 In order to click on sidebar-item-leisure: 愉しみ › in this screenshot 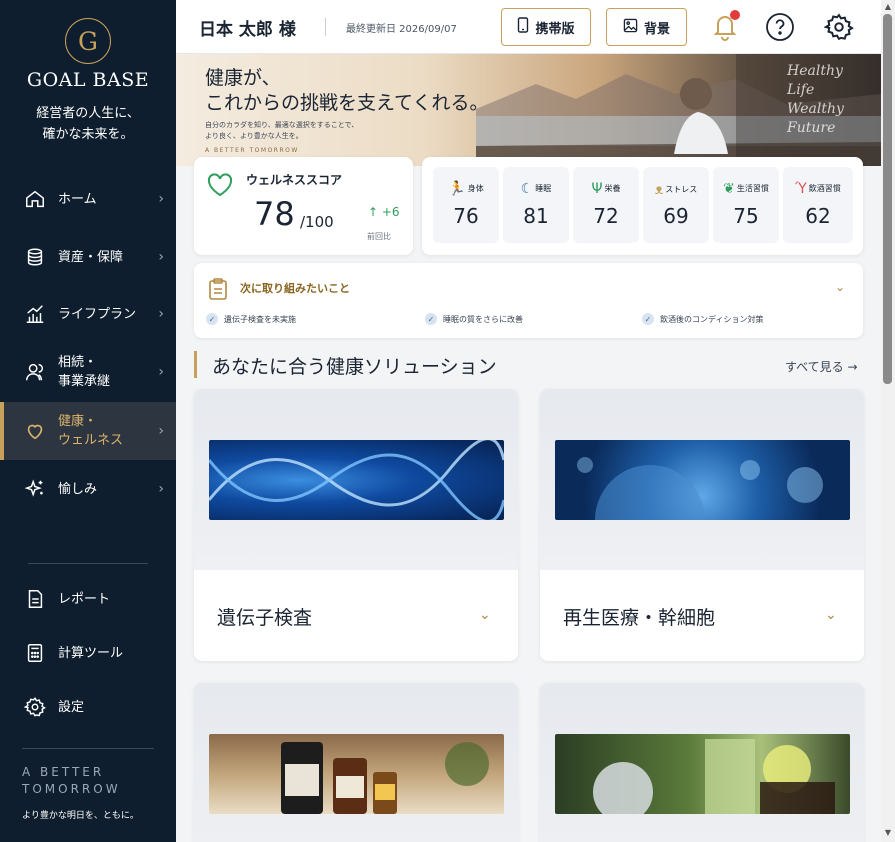, I will do `click(88, 489)`.